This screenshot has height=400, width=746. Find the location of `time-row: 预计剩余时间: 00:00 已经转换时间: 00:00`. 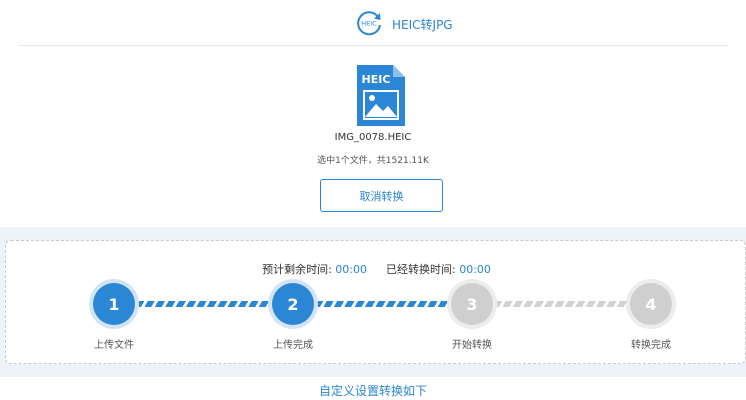

time-row: 预计剩余时间: 00:00 已经转换时间: 00:00 is located at coordinates (376, 269).